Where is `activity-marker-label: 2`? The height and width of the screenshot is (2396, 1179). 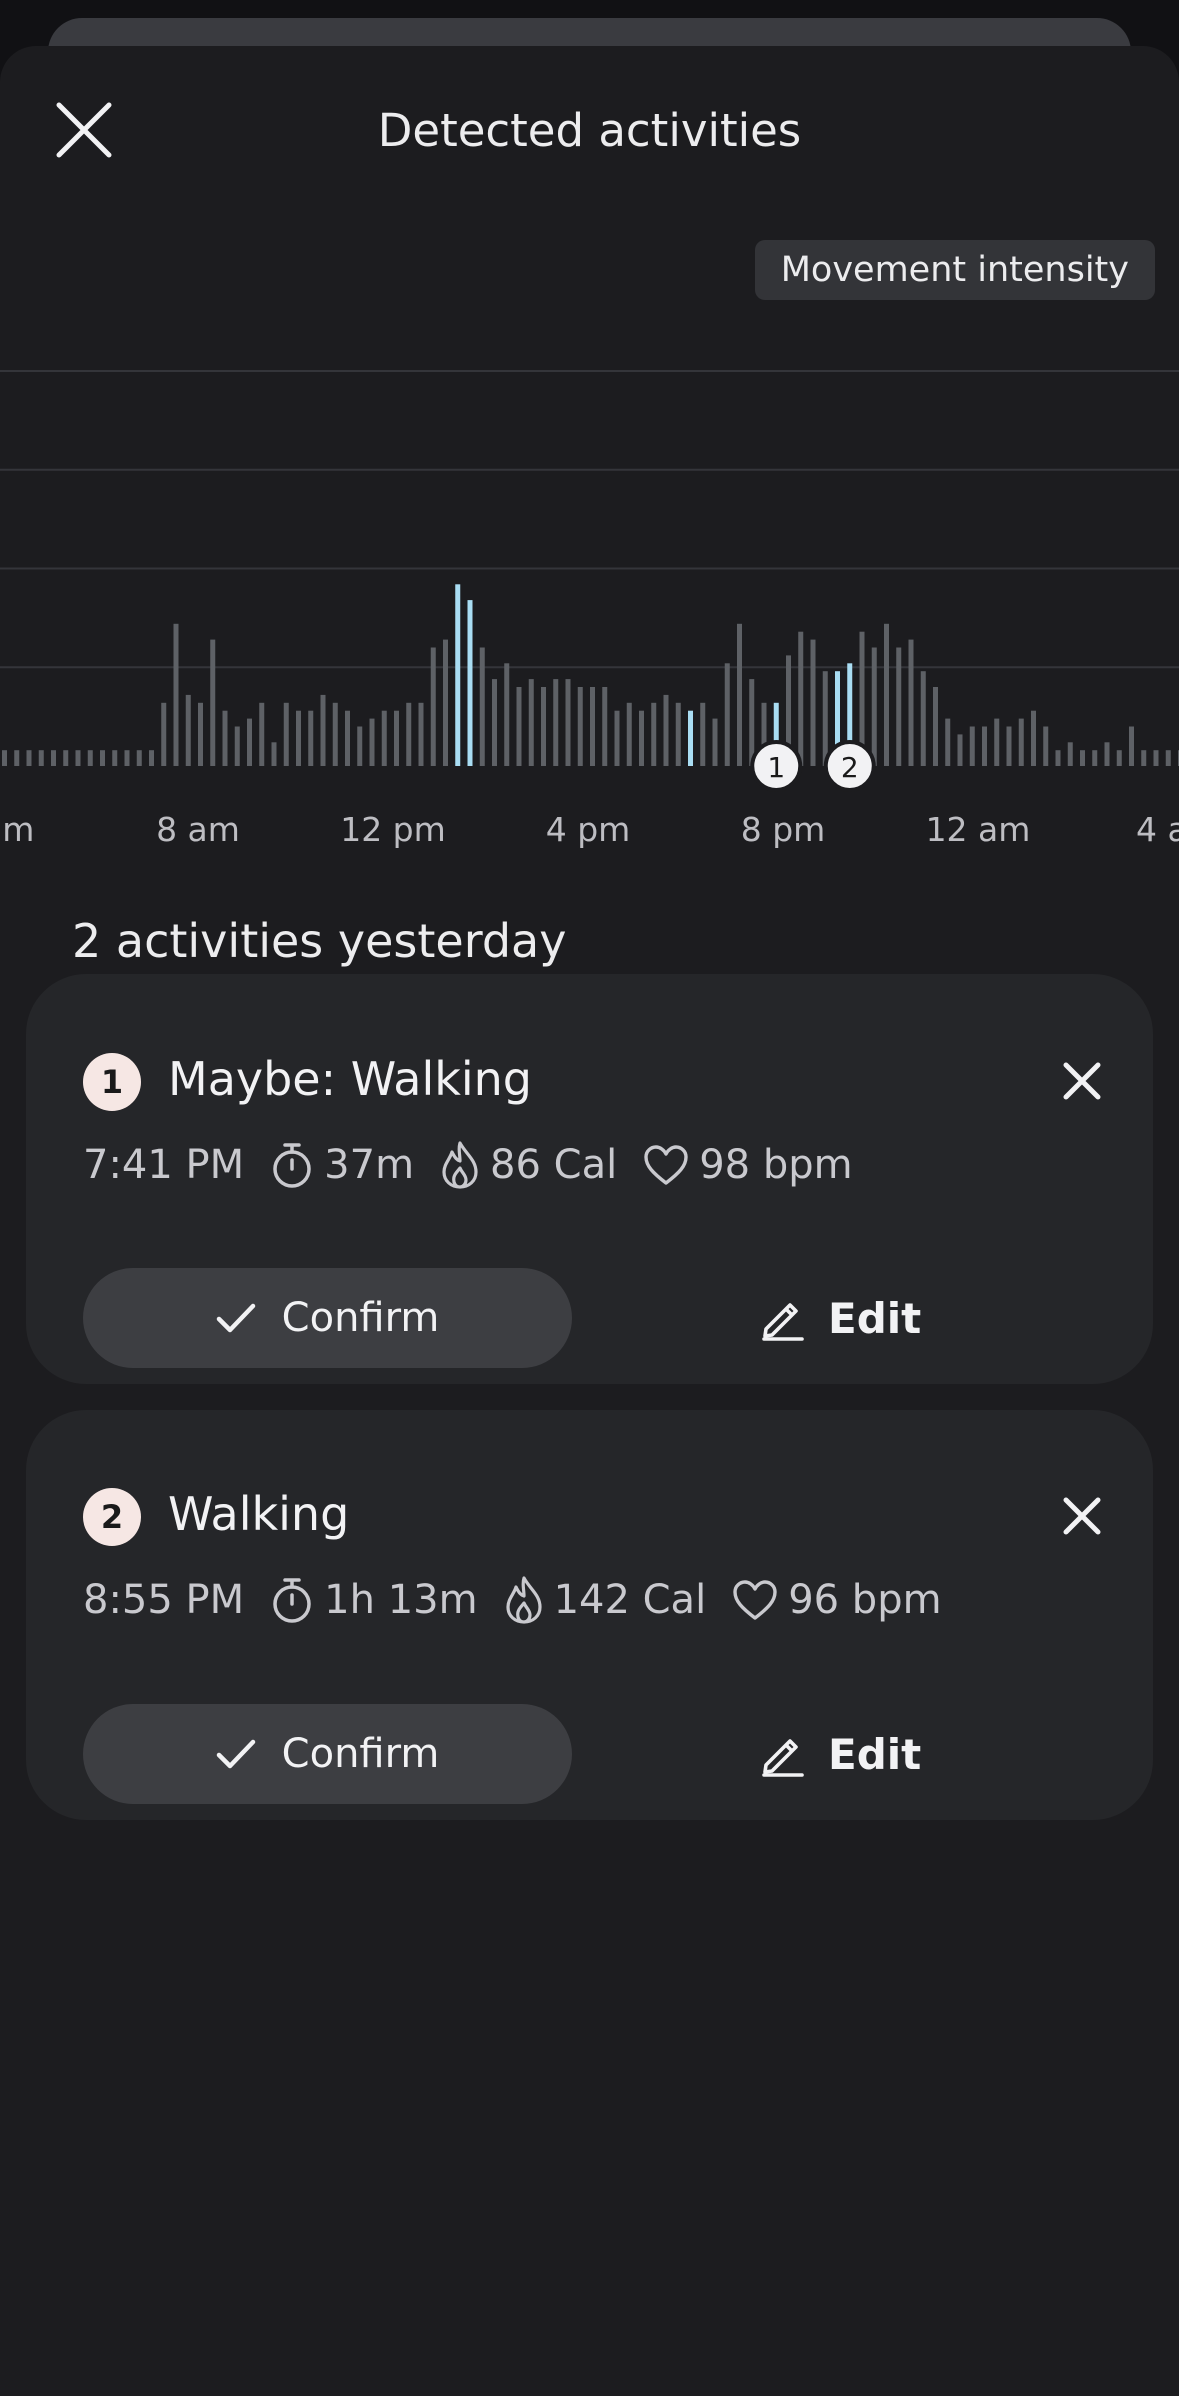
activity-marker-label: 2 is located at coordinates (850, 767).